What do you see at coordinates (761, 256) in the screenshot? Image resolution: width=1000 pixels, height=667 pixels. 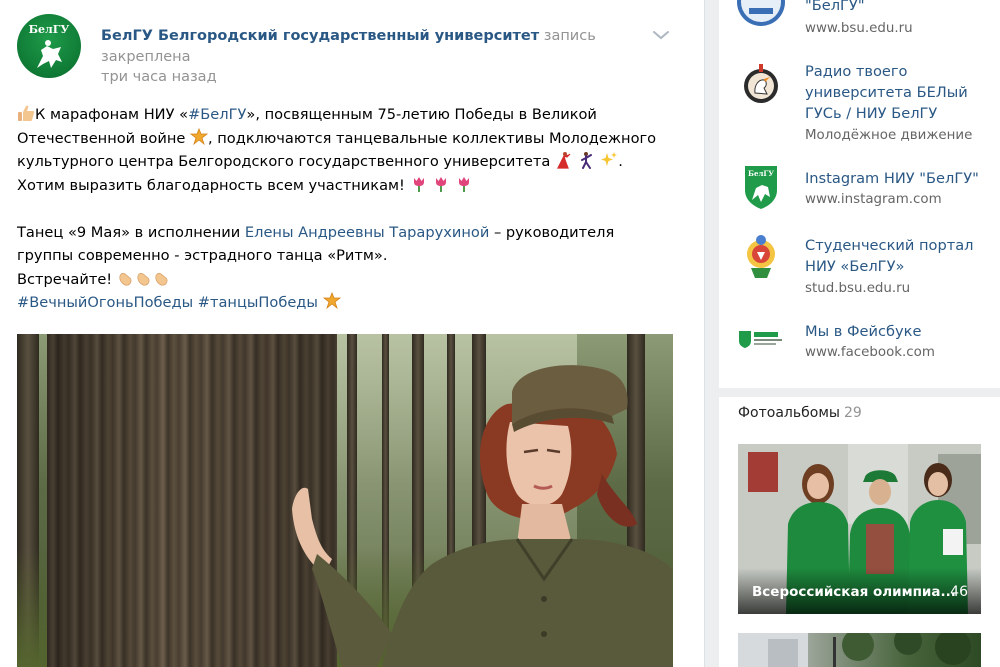 I see `student-portal-icon` at bounding box center [761, 256].